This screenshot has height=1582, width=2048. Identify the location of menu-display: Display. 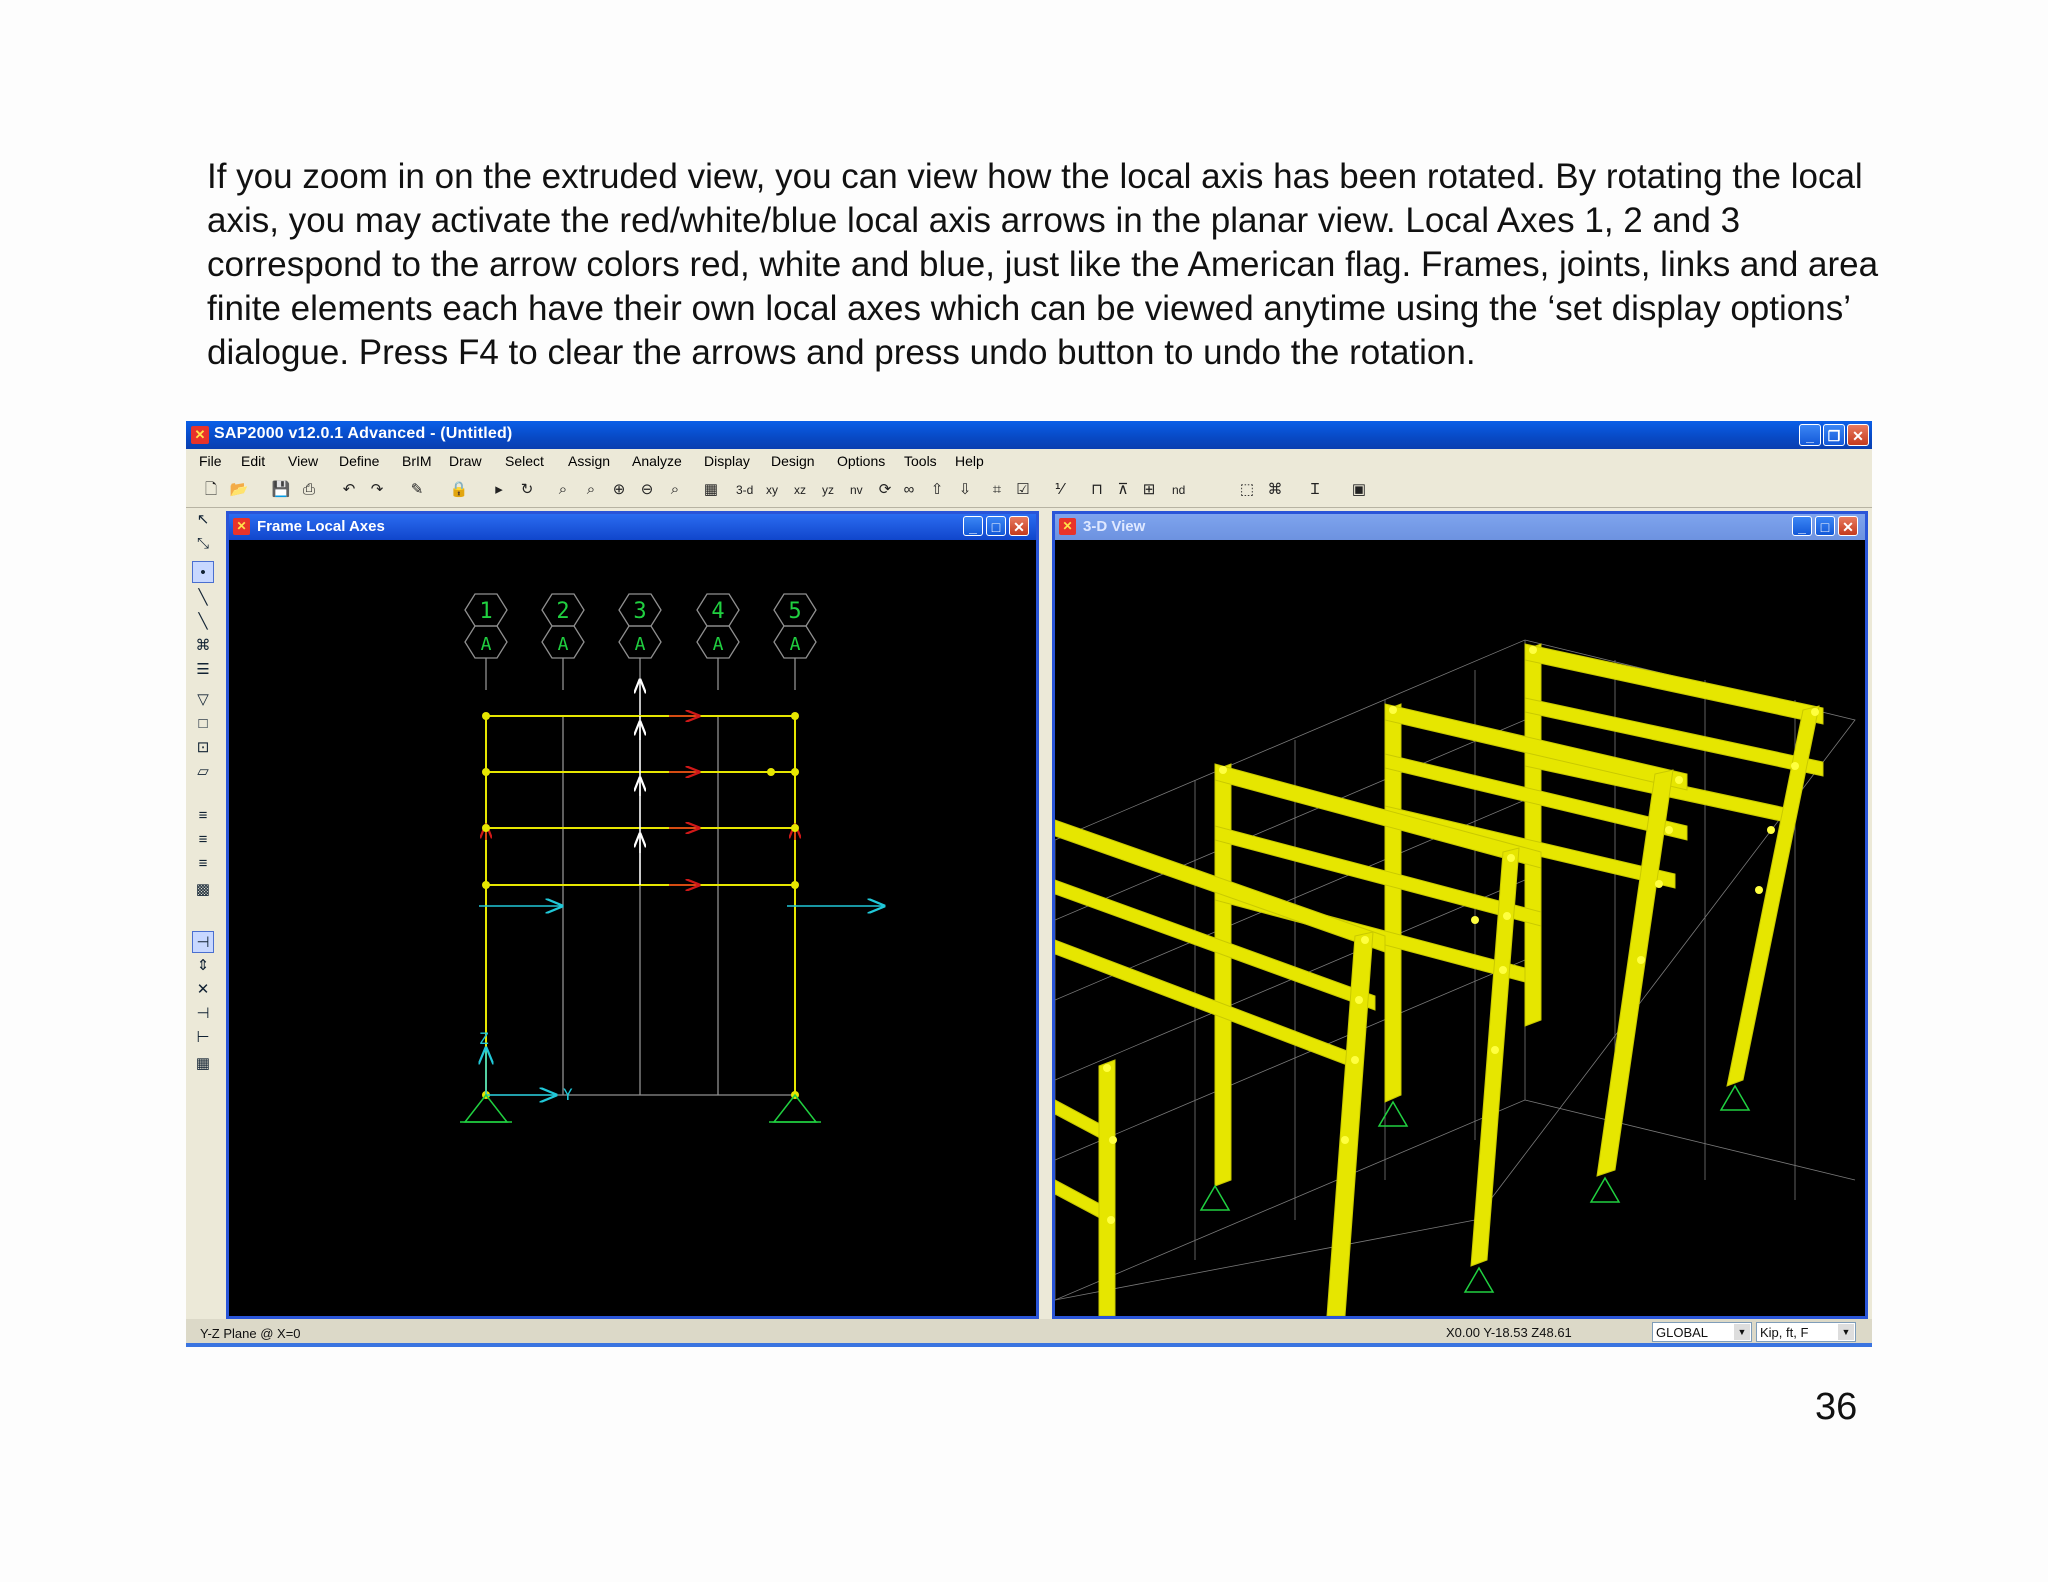
(727, 461).